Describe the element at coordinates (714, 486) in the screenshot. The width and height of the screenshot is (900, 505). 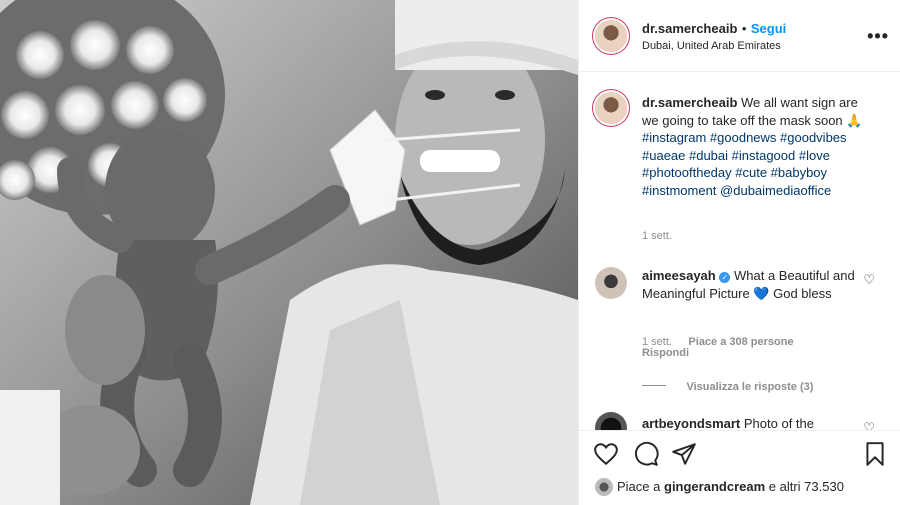
I see `likes-user: gingerandcream` at that location.